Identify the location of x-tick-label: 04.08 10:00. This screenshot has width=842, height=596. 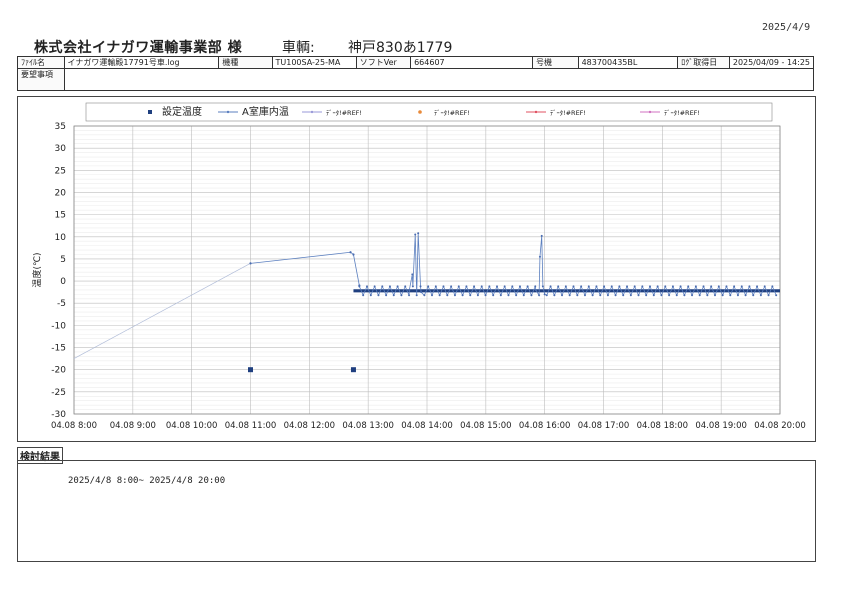
(192, 426).